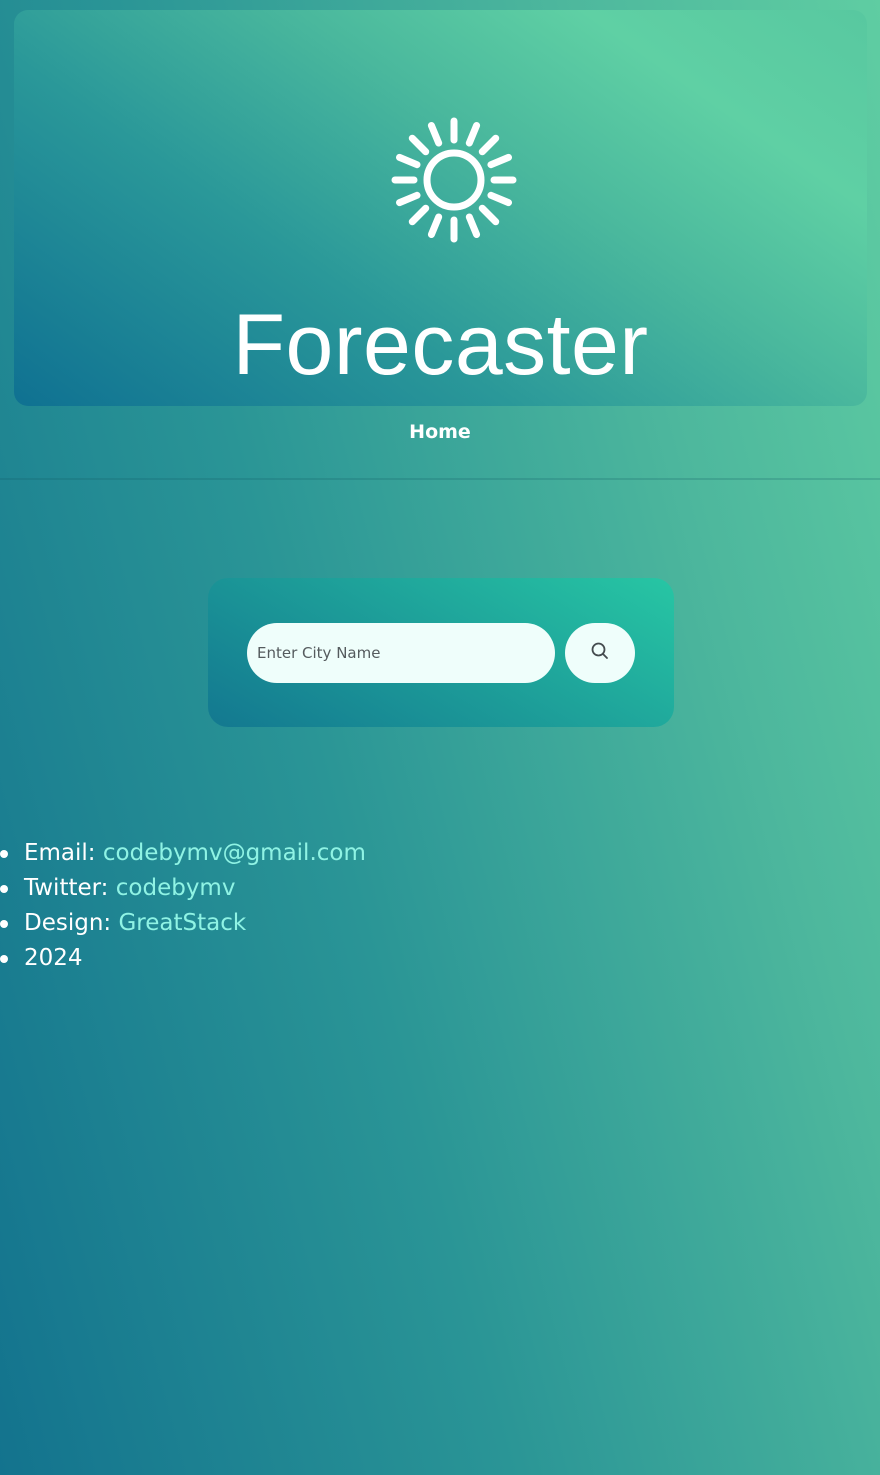  What do you see at coordinates (53, 958) in the screenshot?
I see `copyright-year: 2024` at bounding box center [53, 958].